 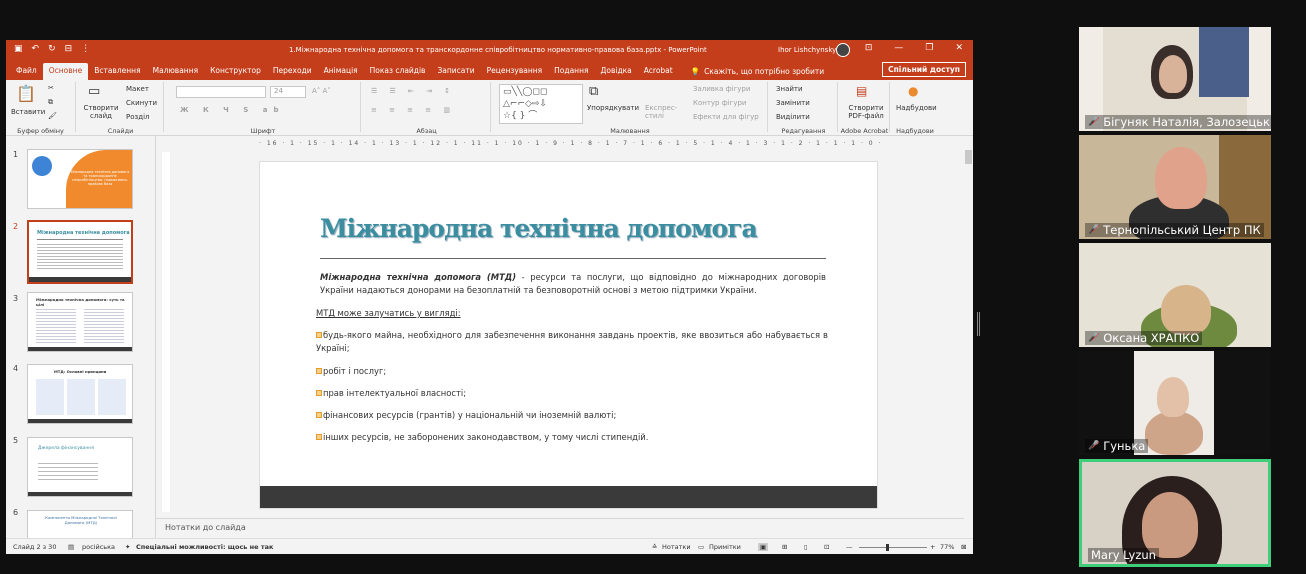 What do you see at coordinates (963, 547) in the screenshot?
I see `fit-to-window-icon: ⊠` at bounding box center [963, 547].